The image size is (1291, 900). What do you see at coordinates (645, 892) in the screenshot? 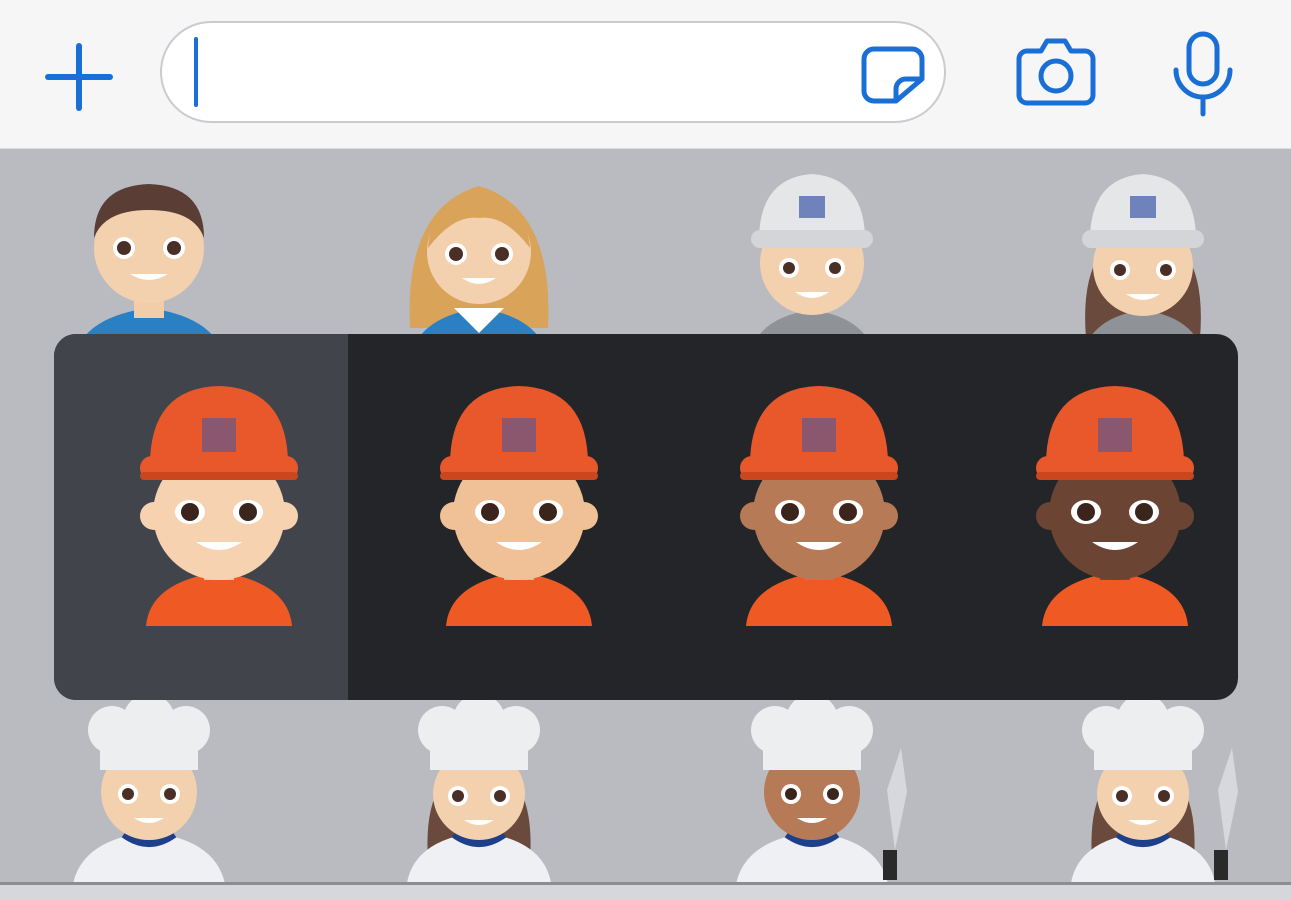
I see `keyboard-bottom-bar` at bounding box center [645, 892].